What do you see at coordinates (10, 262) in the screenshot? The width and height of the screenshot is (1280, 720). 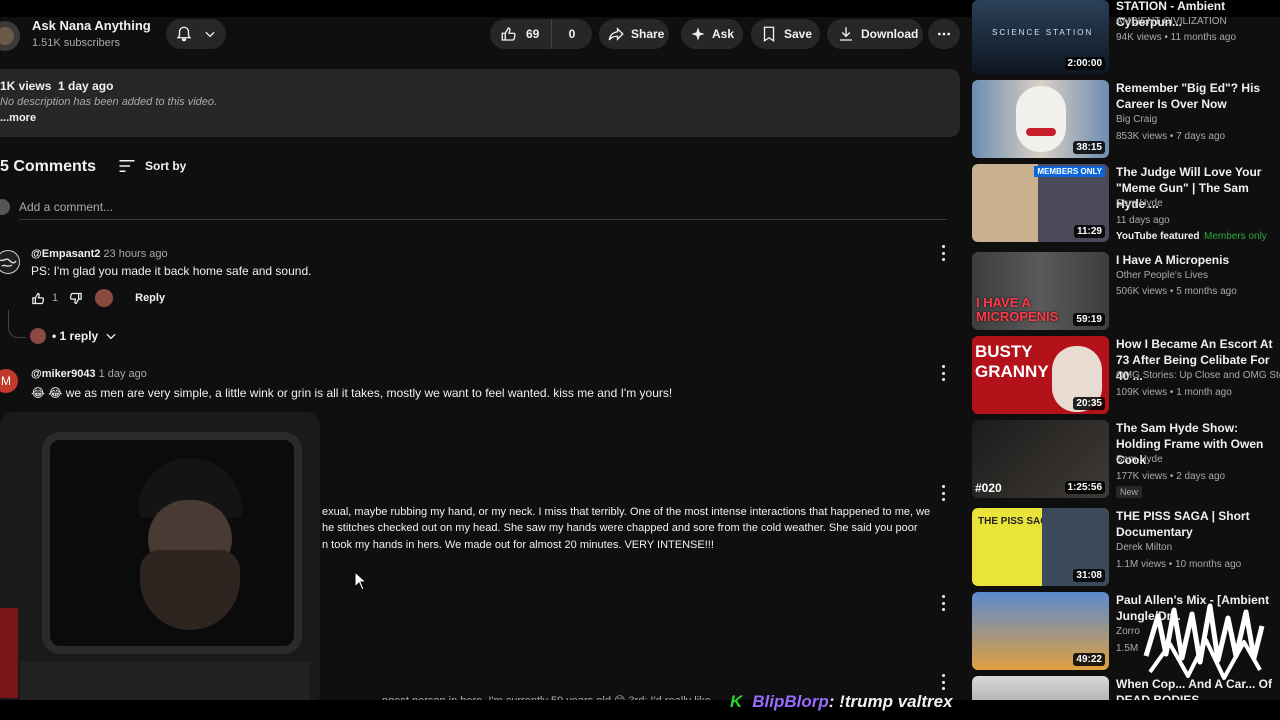 I see `commenter-avatar` at bounding box center [10, 262].